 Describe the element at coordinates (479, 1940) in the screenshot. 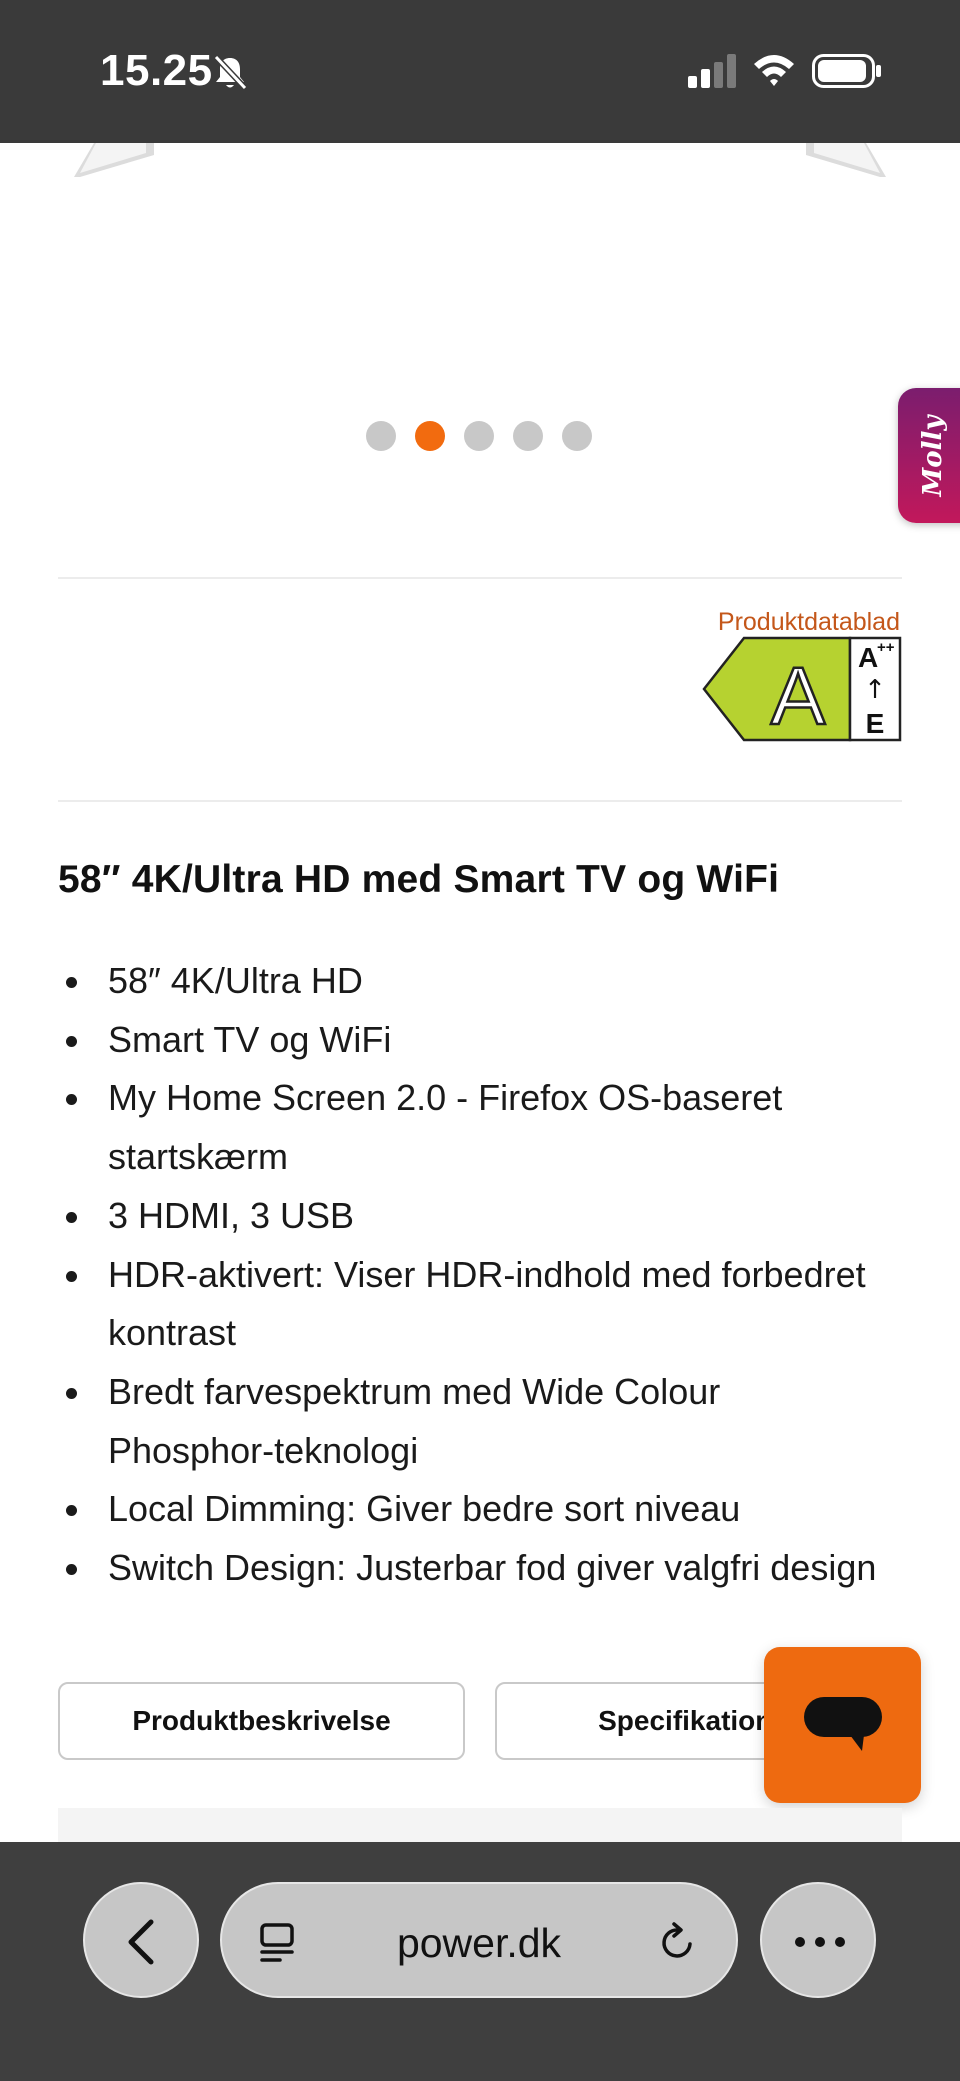

I see `address-bar: power.dk` at that location.